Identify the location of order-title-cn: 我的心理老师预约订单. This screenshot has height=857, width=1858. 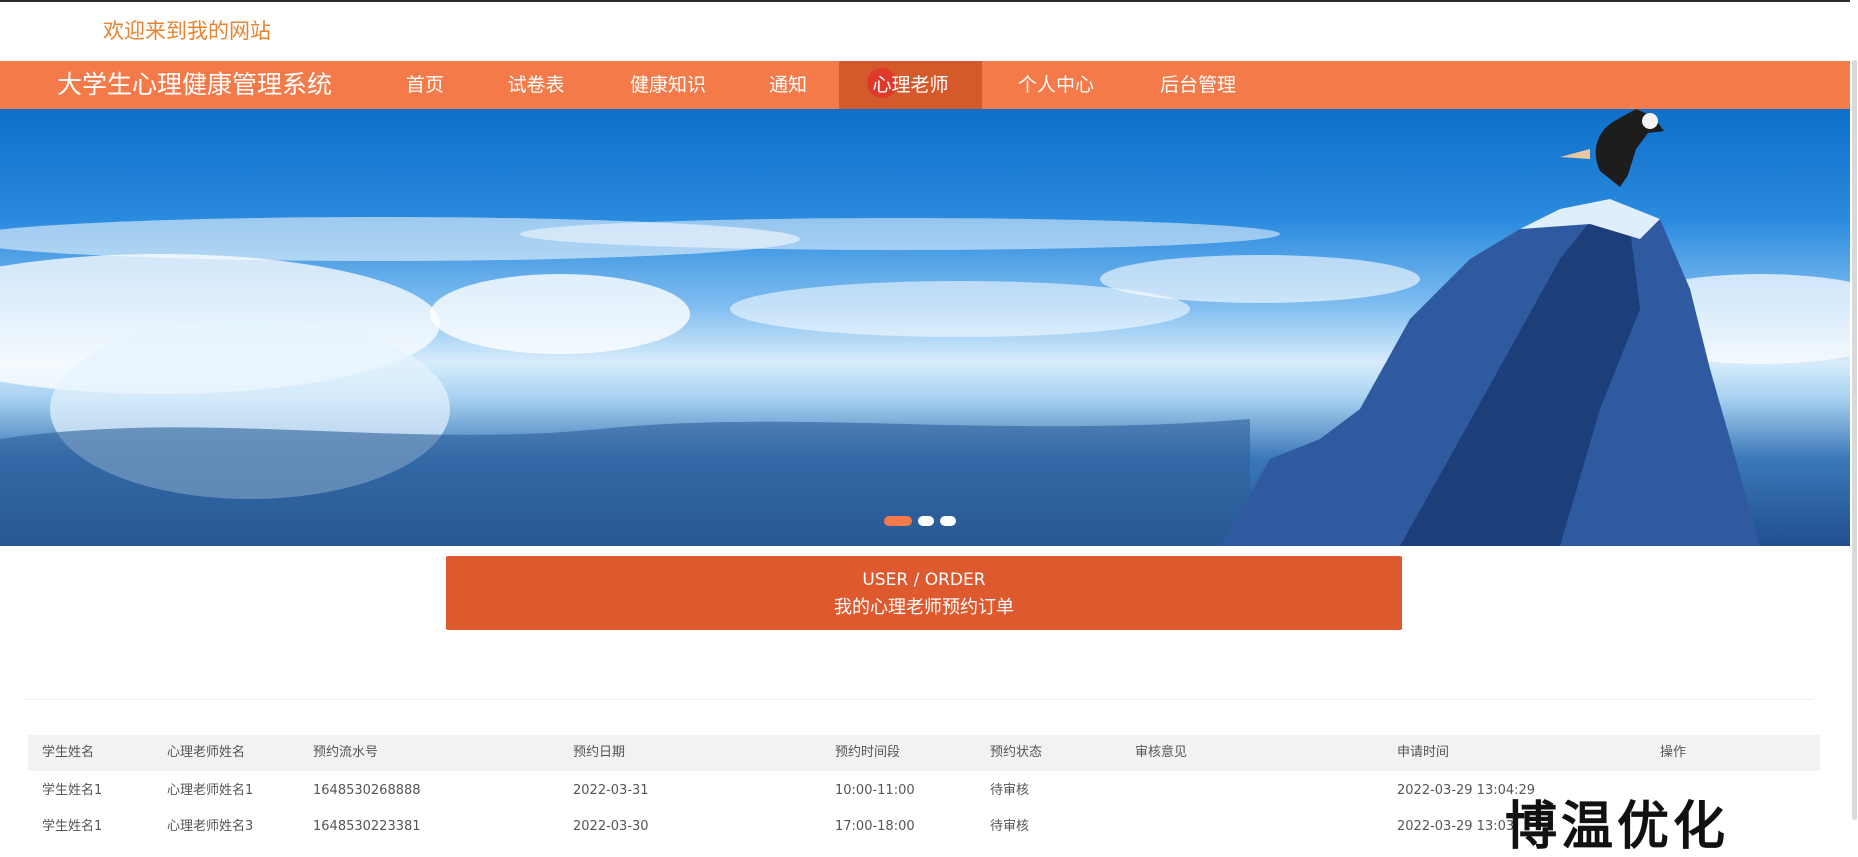
(924, 607).